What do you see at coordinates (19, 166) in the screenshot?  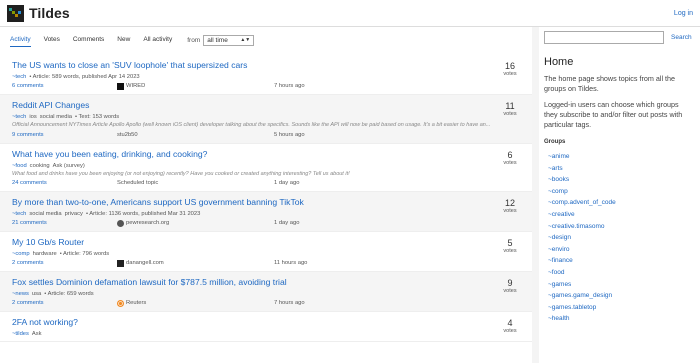 I see `topic-group-link: ~food` at bounding box center [19, 166].